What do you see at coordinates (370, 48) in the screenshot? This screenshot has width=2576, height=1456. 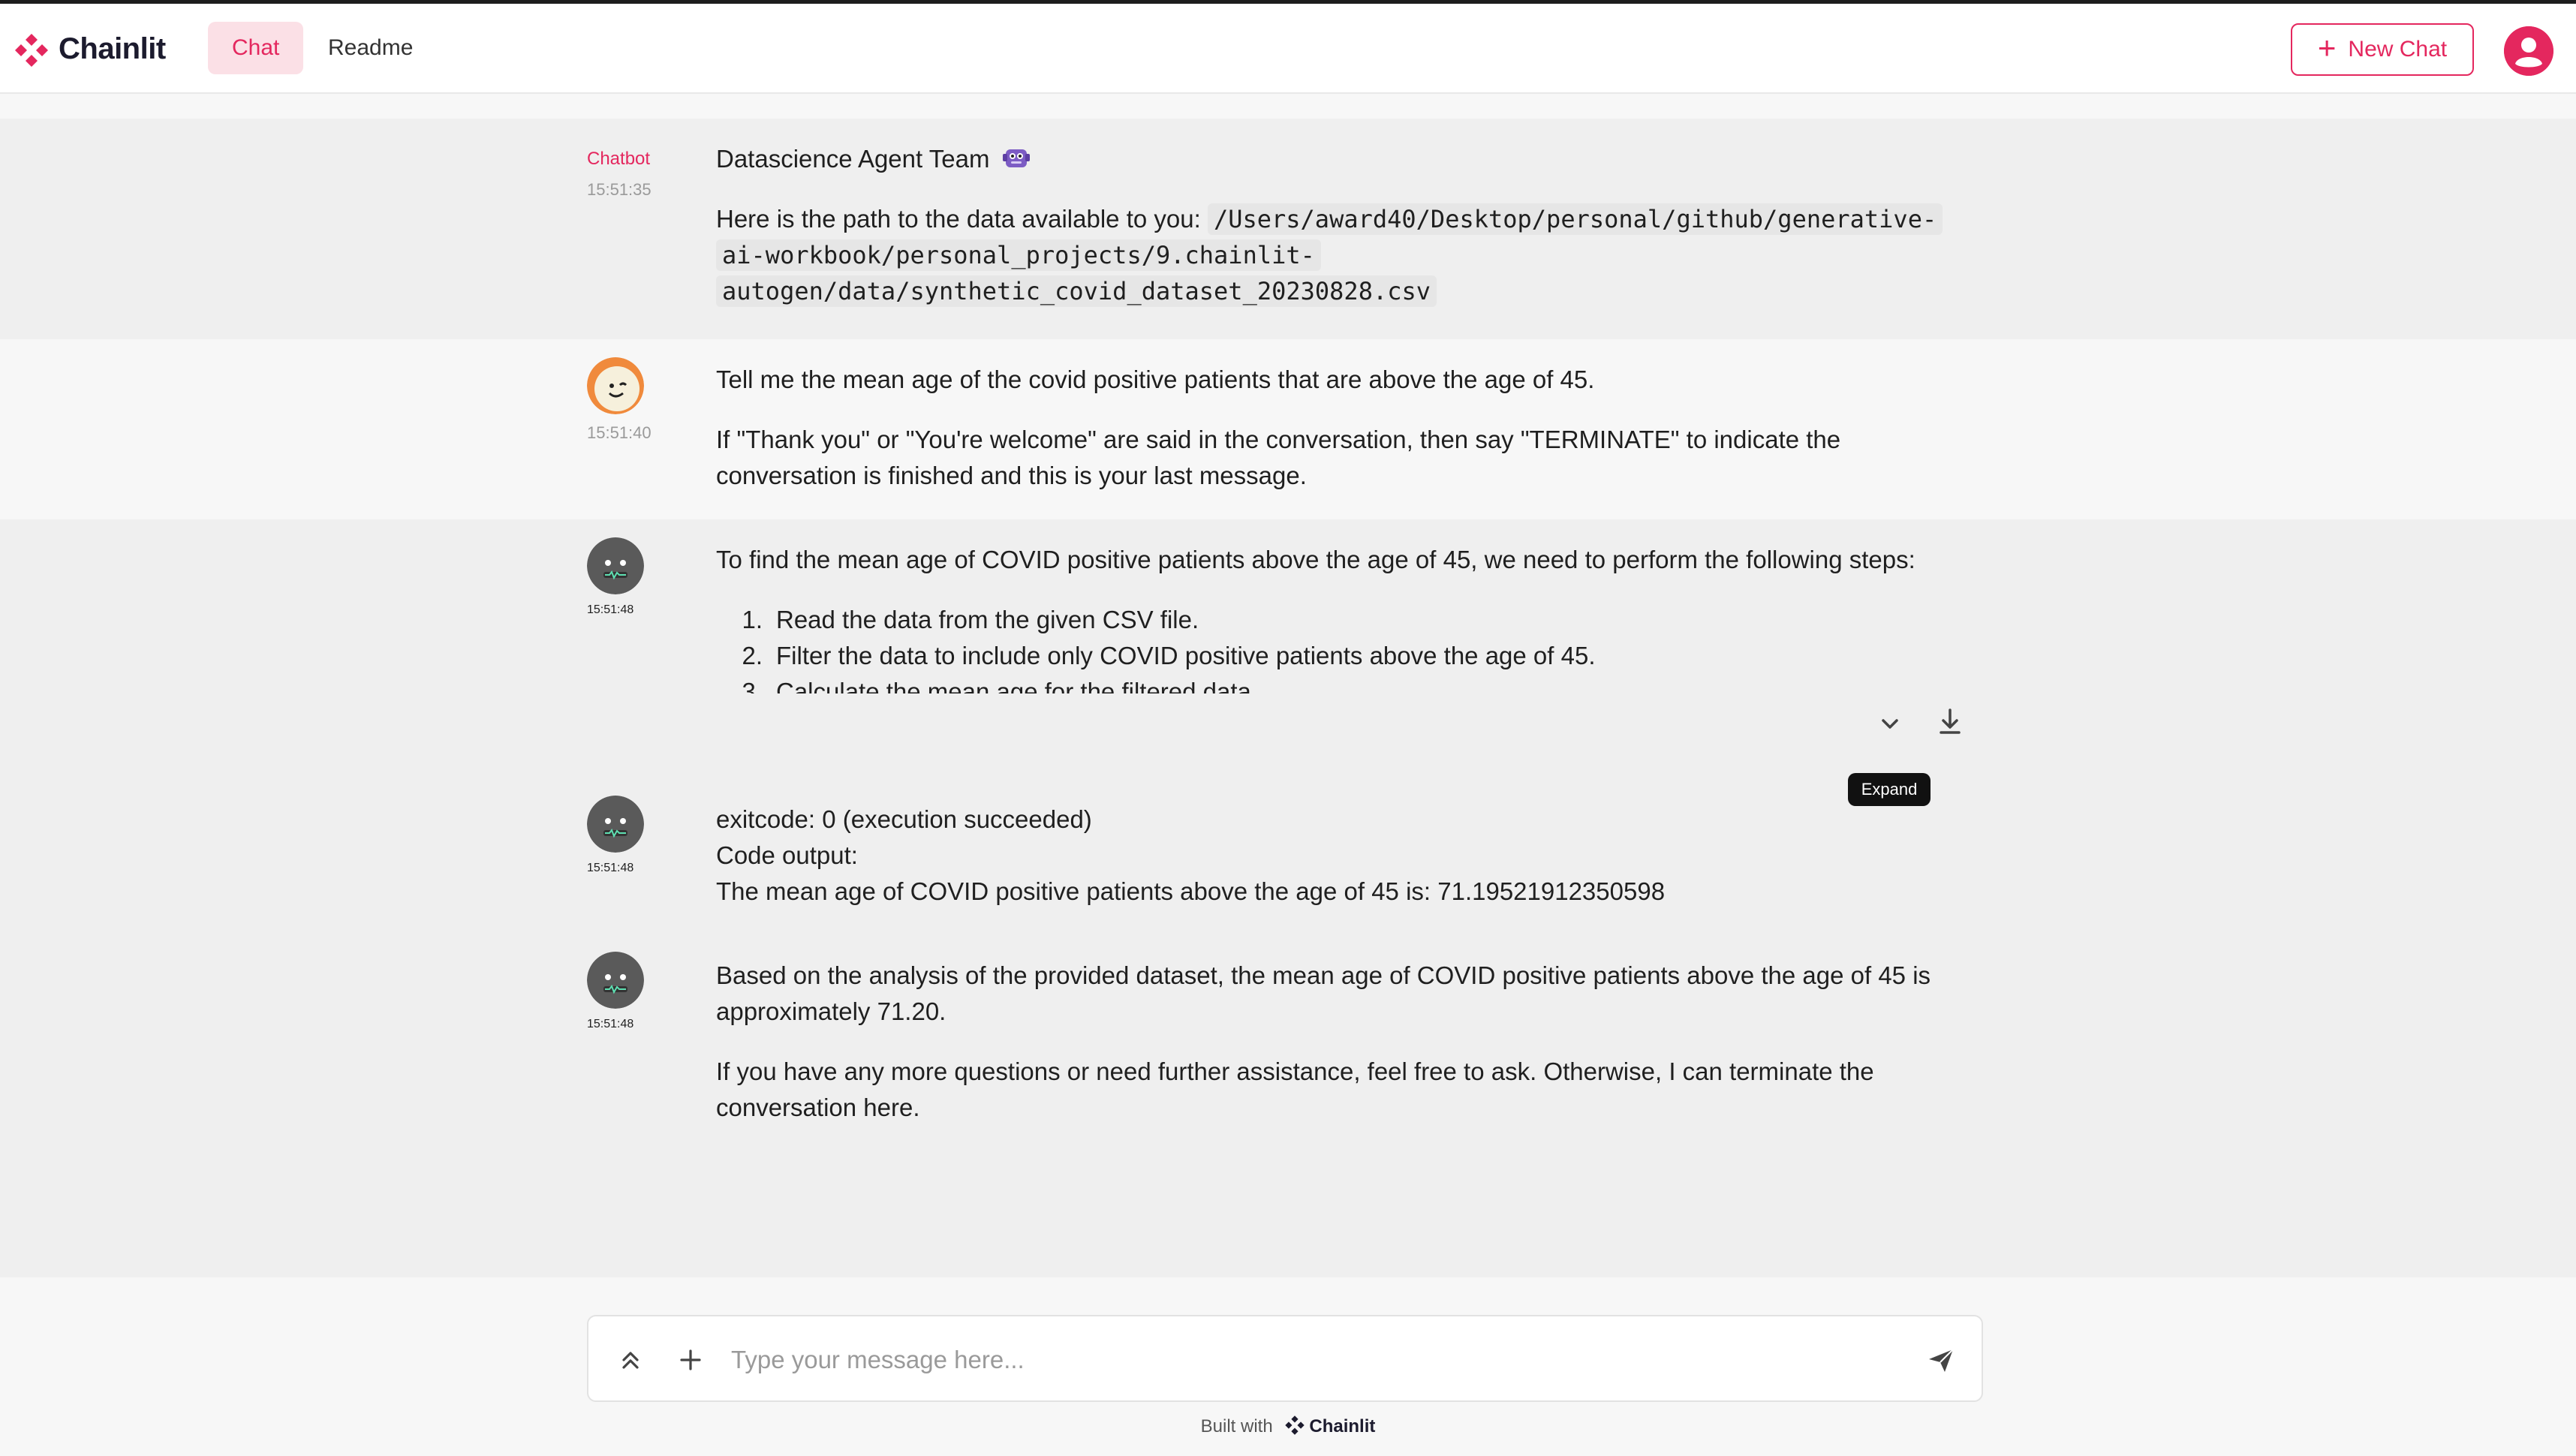 I see `tab-readme: Readme` at bounding box center [370, 48].